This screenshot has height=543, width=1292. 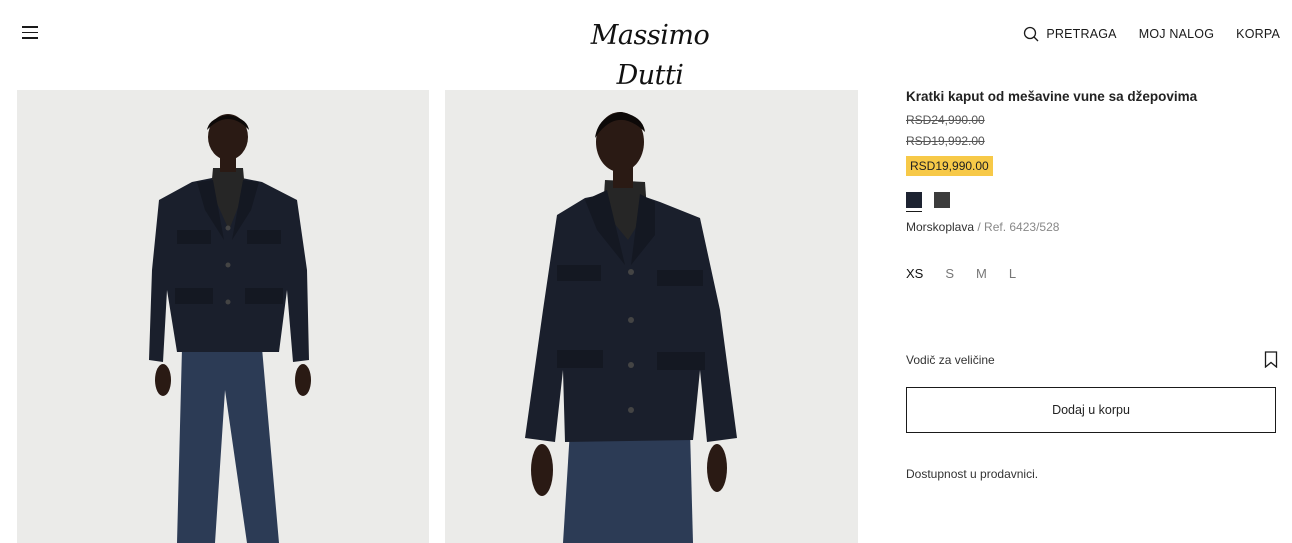 I want to click on search-button: PRETRAGA, so click(x=1070, y=34).